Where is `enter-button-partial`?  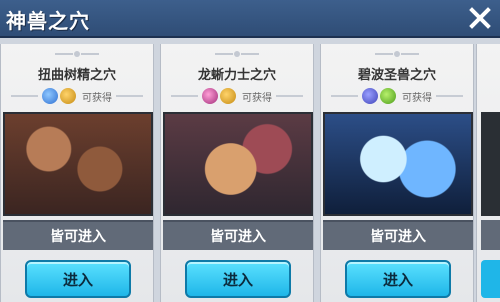
enter-button-partial is located at coordinates (490, 279).